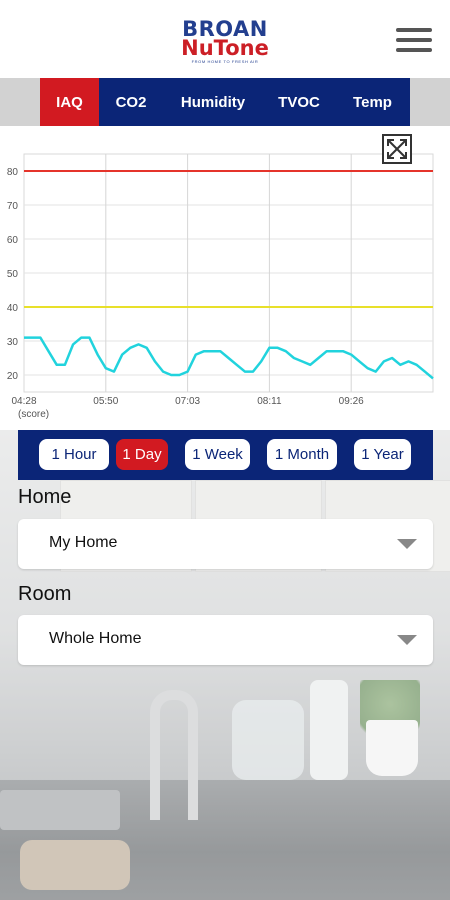 This screenshot has width=450, height=900. What do you see at coordinates (414, 42) in the screenshot?
I see `hamburger-menu-icon` at bounding box center [414, 42].